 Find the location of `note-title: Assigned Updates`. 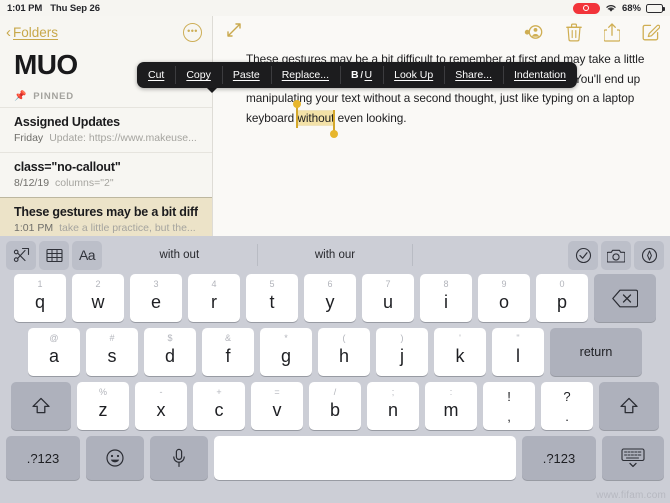

note-title: Assigned Updates is located at coordinates (67, 122).